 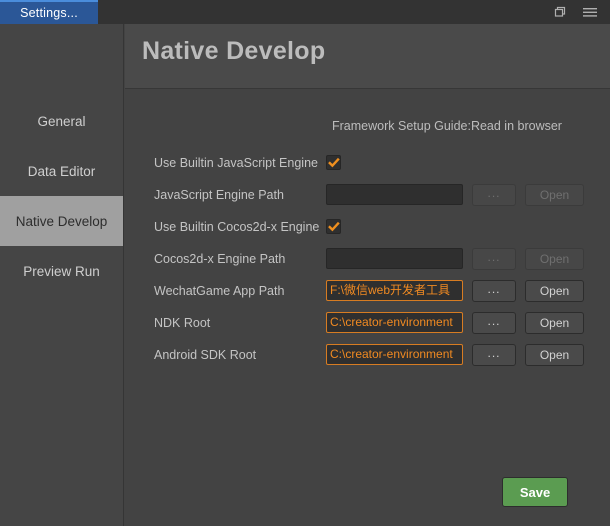 What do you see at coordinates (368, 162) in the screenshot?
I see `row-use-builtin-javascript-engine: Use Builtin JavaScript Engine` at bounding box center [368, 162].